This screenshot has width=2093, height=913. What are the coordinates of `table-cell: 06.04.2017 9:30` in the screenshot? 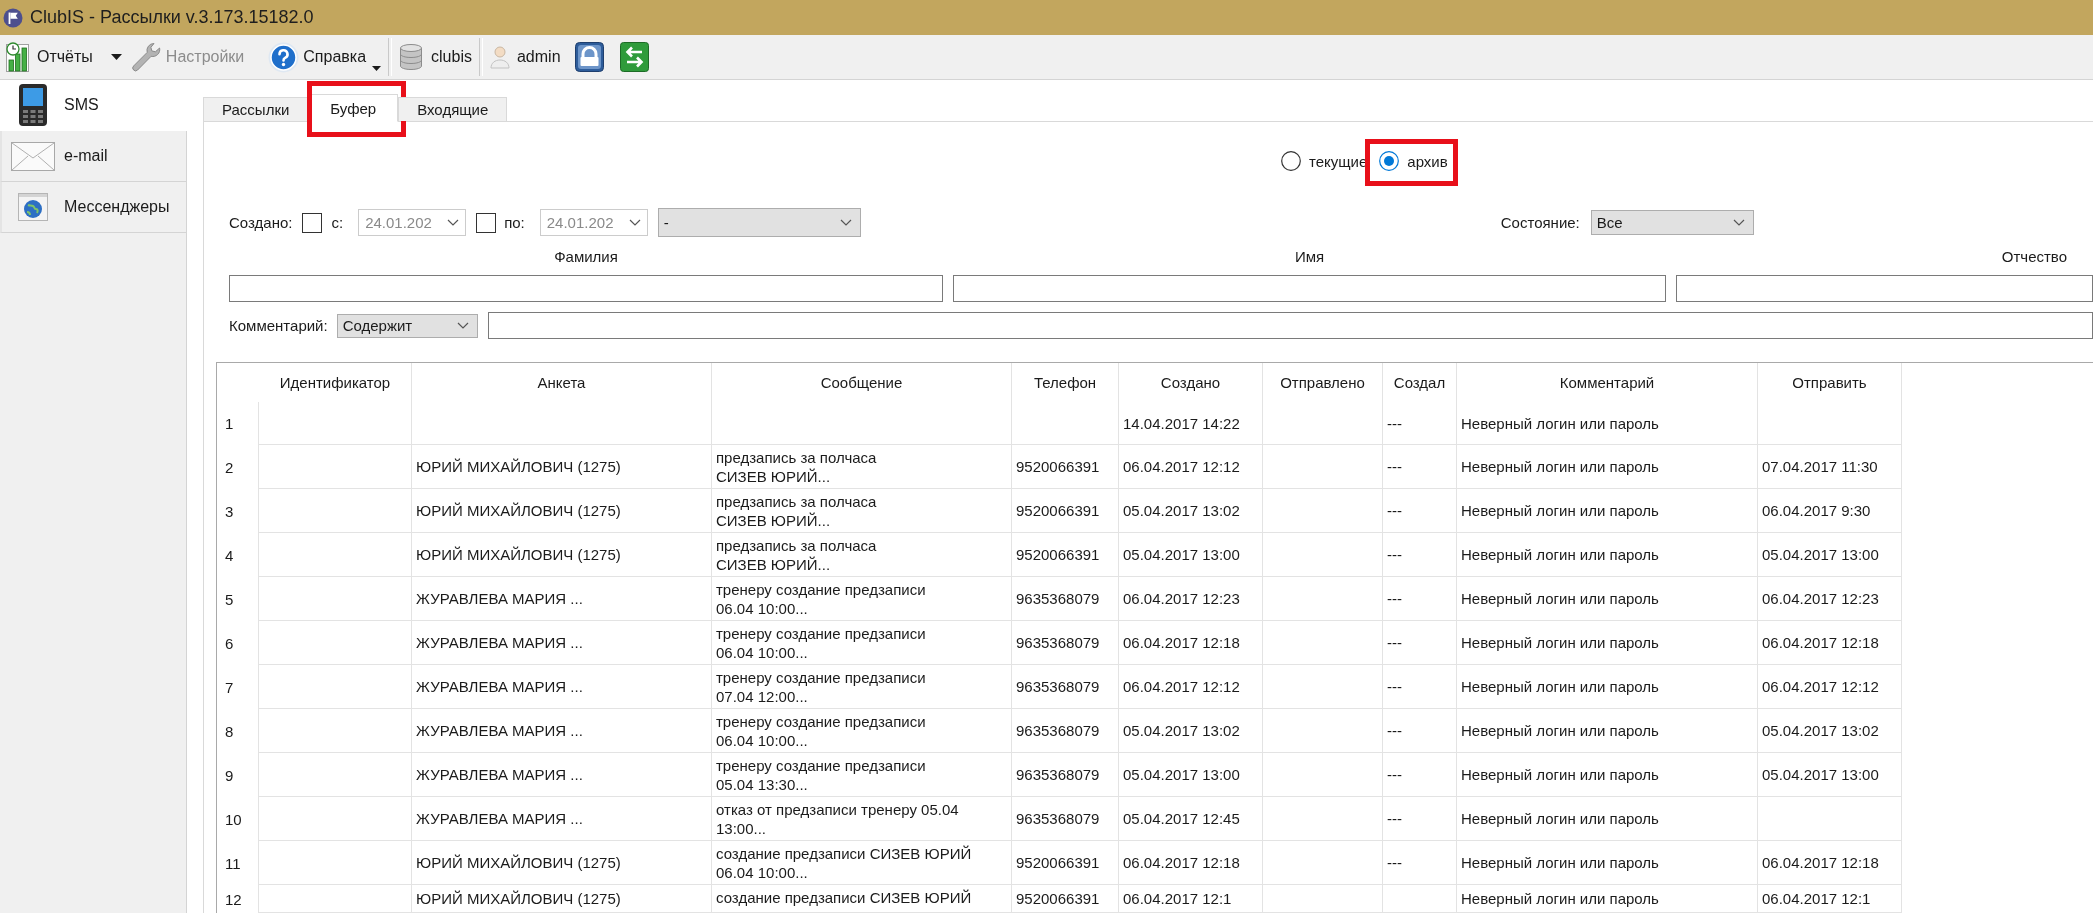 It's located at (1830, 511).